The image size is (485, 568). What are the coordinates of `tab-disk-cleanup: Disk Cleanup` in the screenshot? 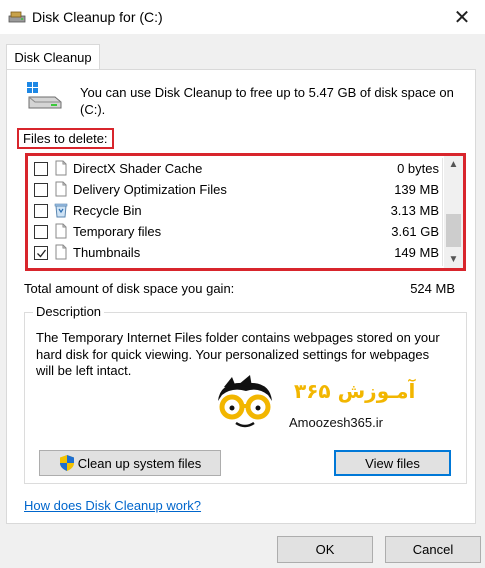 It's located at (53, 57).